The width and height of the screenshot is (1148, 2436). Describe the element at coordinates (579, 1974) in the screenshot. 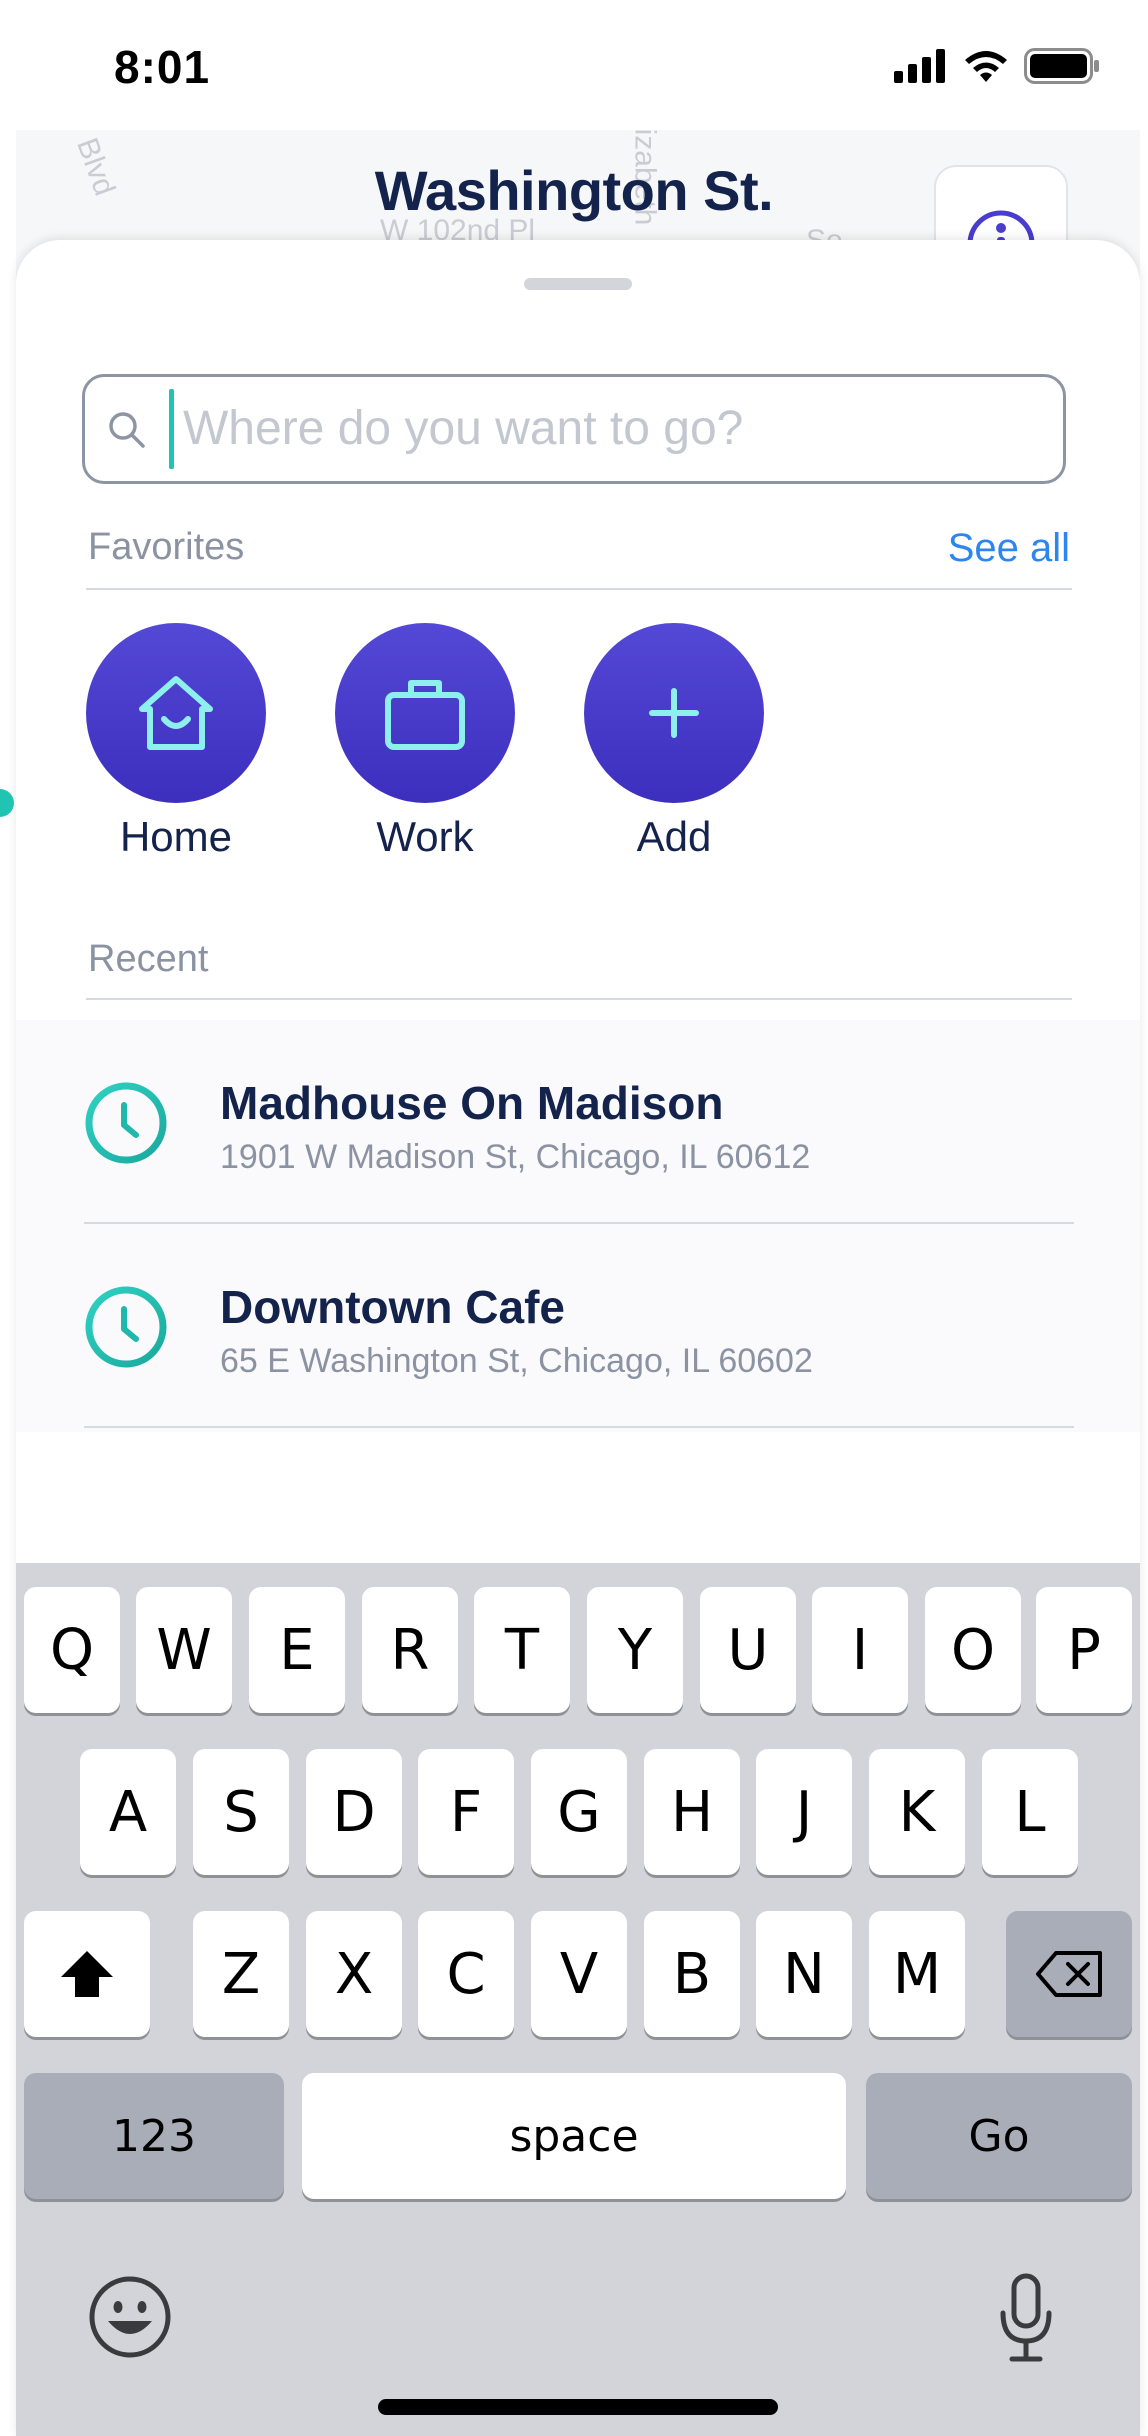

I see `key-v: V` at that location.